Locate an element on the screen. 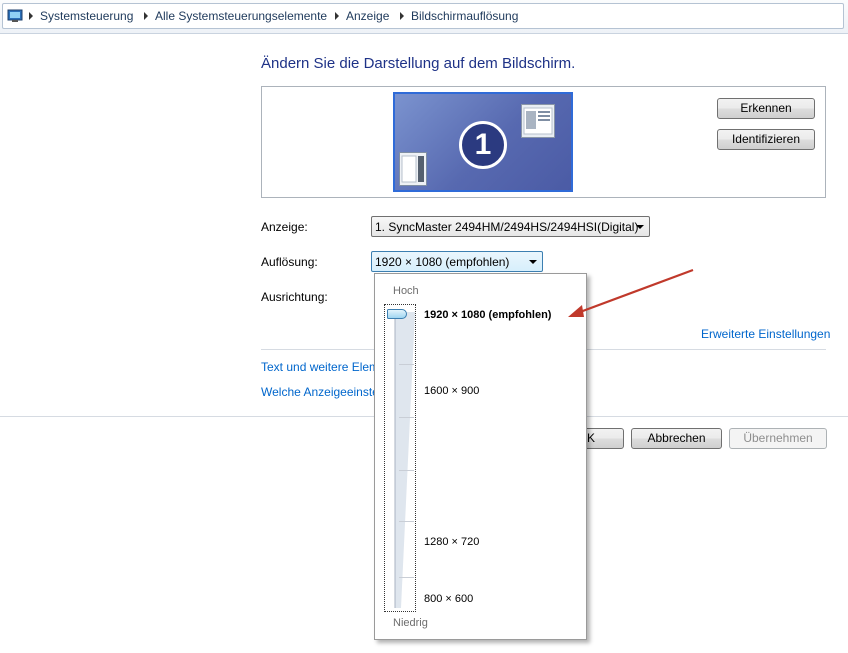 This screenshot has height=653, width=848. resolution-option: 1280 × 720 is located at coordinates (451, 542).